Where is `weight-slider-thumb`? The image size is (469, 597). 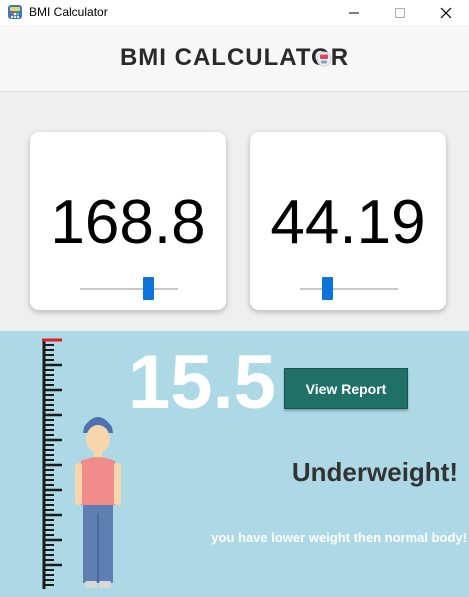
weight-slider-thumb is located at coordinates (327, 288).